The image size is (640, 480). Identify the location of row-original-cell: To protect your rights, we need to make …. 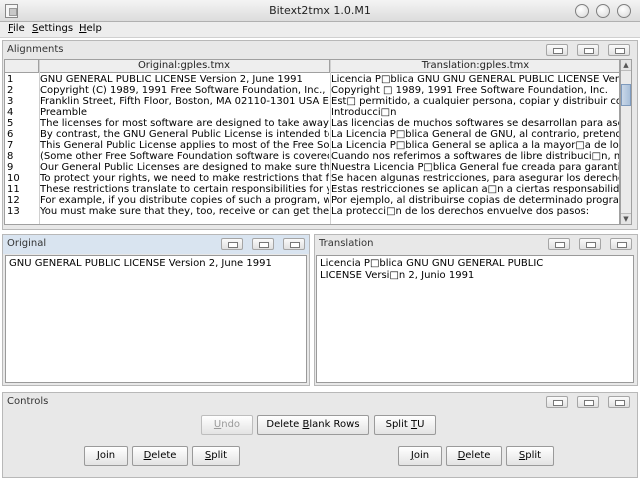
(184, 178).